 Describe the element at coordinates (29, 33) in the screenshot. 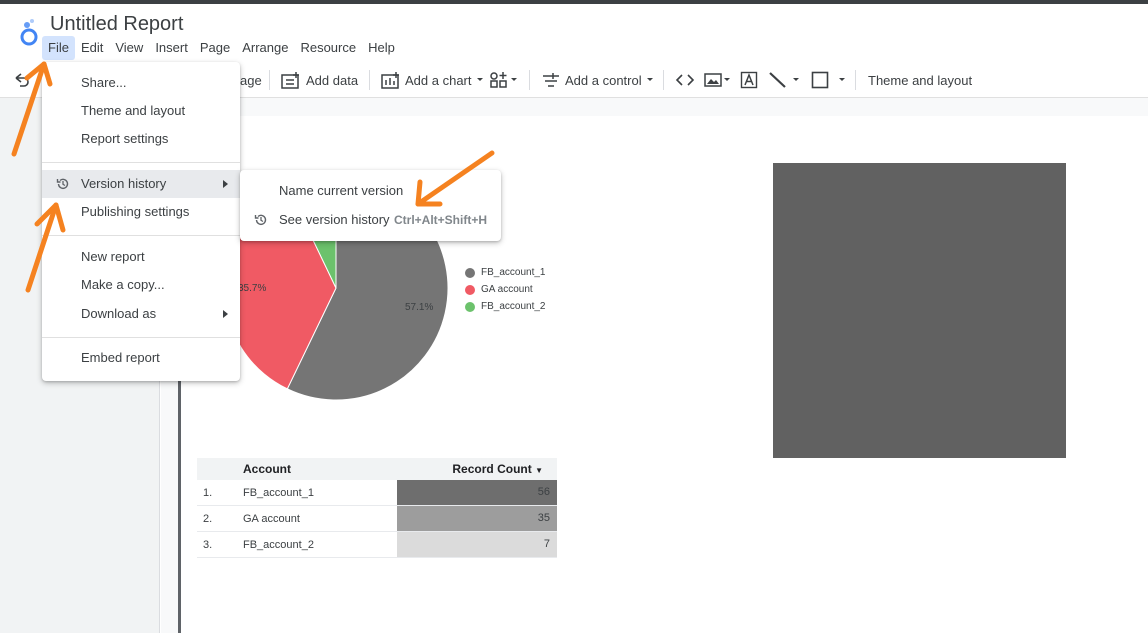

I see `looker-studio-logo-icon` at that location.